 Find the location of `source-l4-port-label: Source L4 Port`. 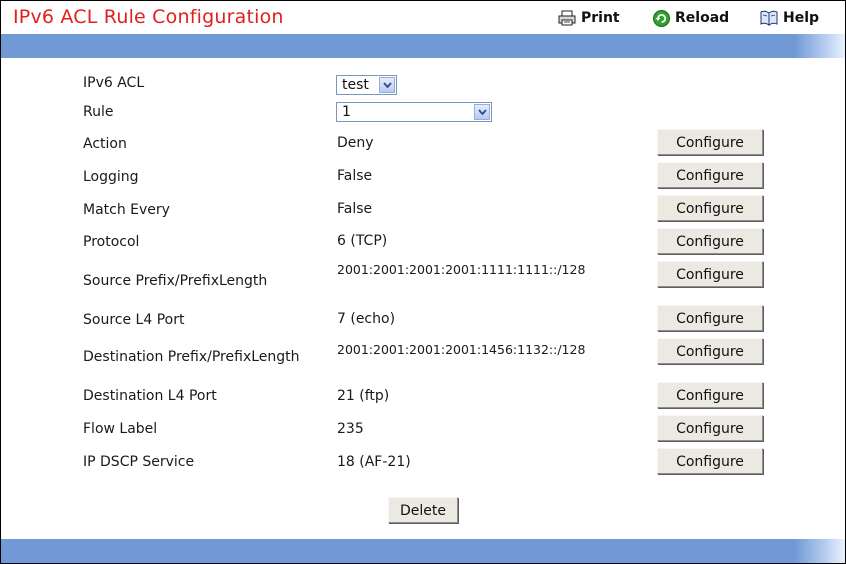

source-l4-port-label: Source L4 Port is located at coordinates (134, 320).